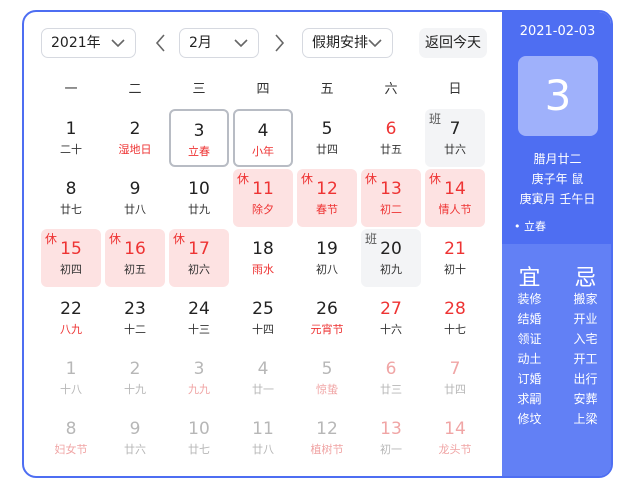  I want to click on day-cell: 23 十二, so click(135, 318).